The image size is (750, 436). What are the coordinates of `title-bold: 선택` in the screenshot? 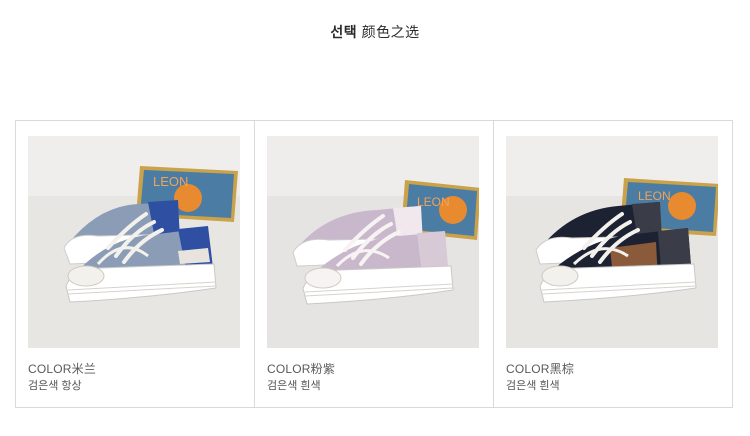 It's located at (344, 32).